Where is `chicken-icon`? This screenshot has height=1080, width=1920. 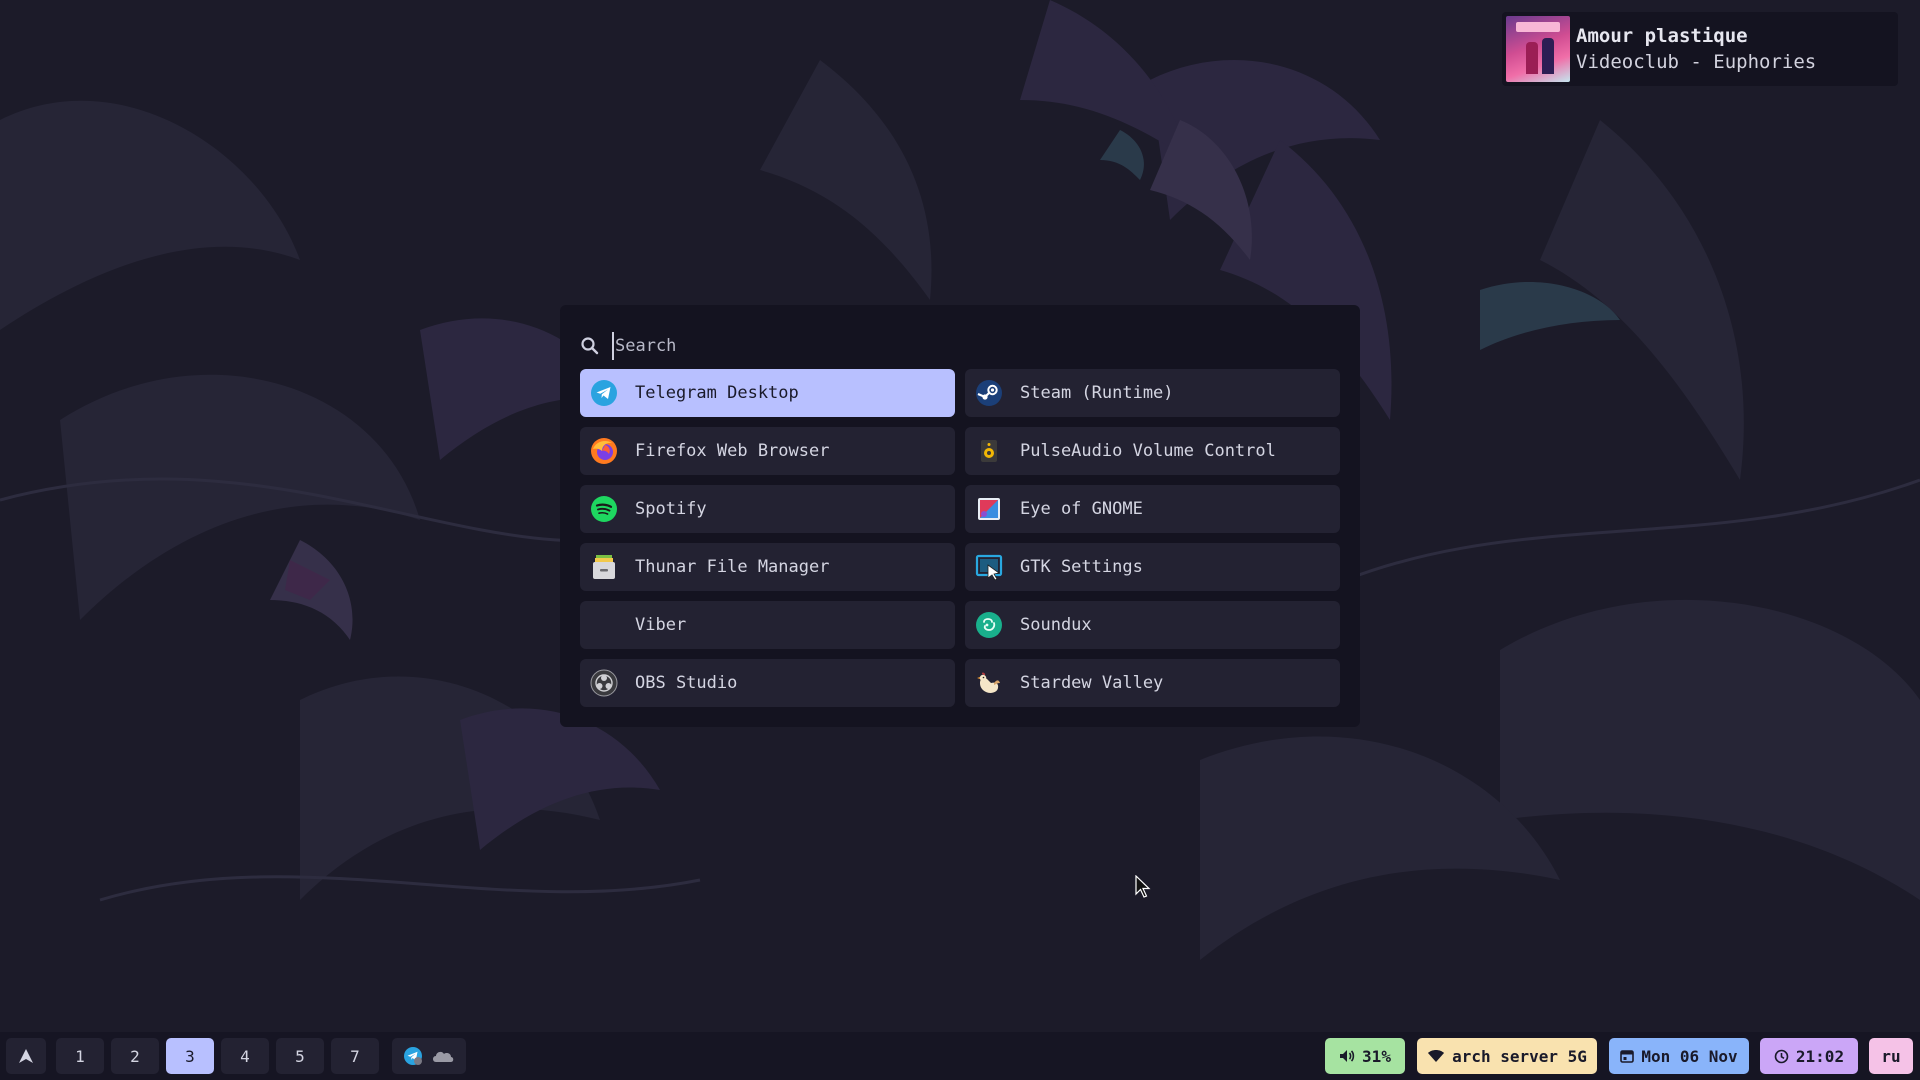
chicken-icon is located at coordinates (988, 682).